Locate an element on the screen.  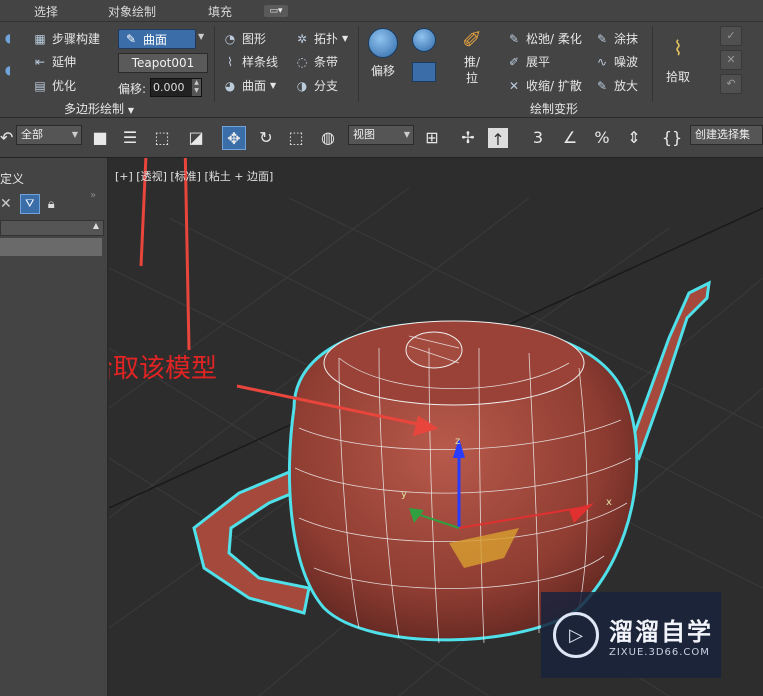
surface-draw-on-dropdown: ✎ 曲面 is located at coordinates (157, 39).